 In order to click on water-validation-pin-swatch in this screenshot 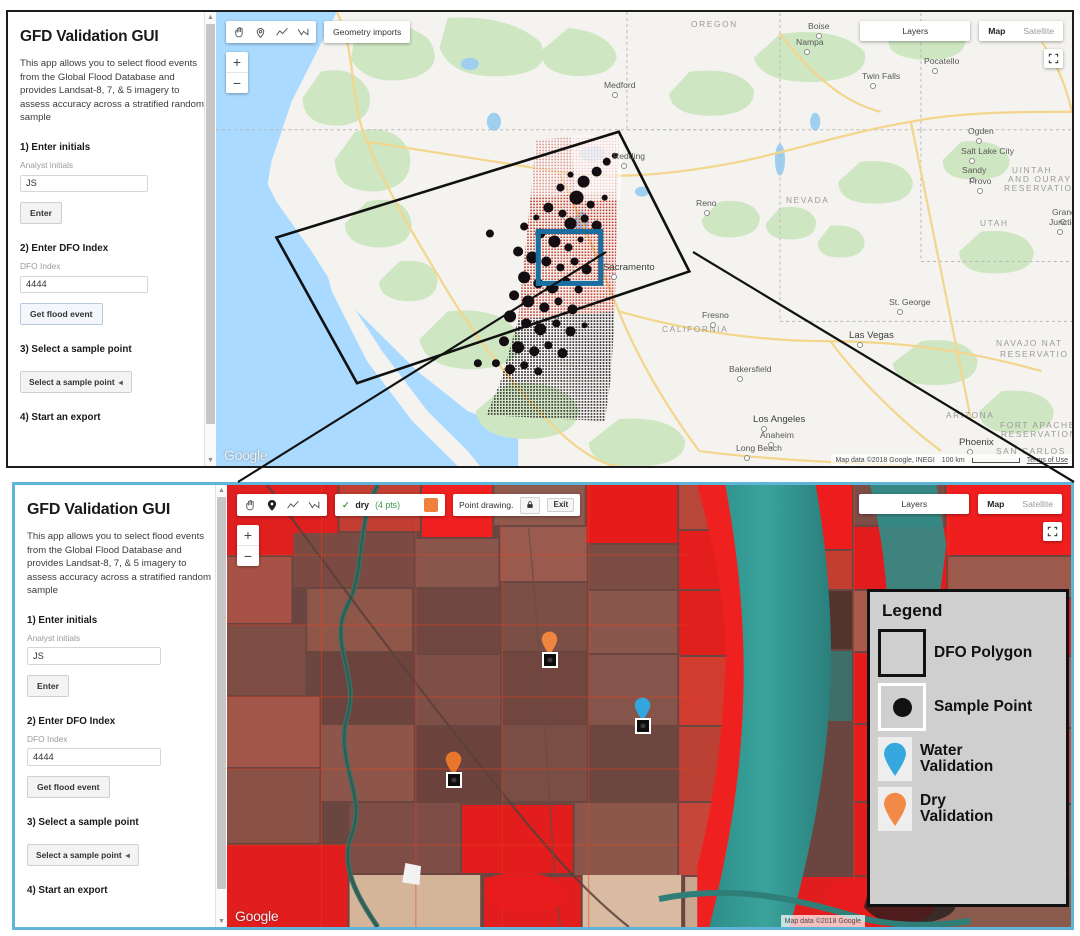, I will do `click(895, 759)`.